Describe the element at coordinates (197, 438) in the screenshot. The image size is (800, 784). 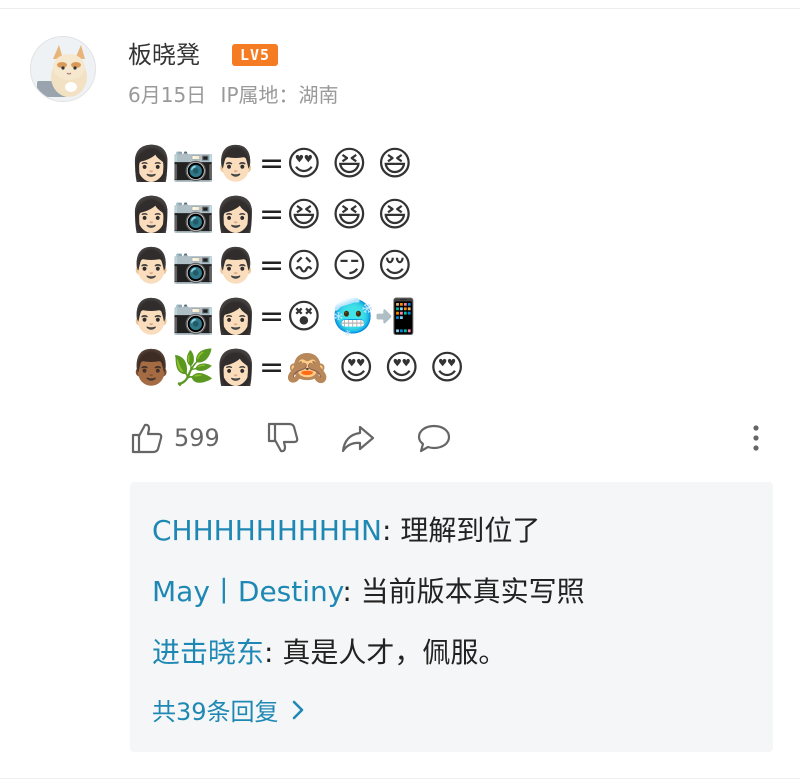
I see `like-count: 599` at that location.